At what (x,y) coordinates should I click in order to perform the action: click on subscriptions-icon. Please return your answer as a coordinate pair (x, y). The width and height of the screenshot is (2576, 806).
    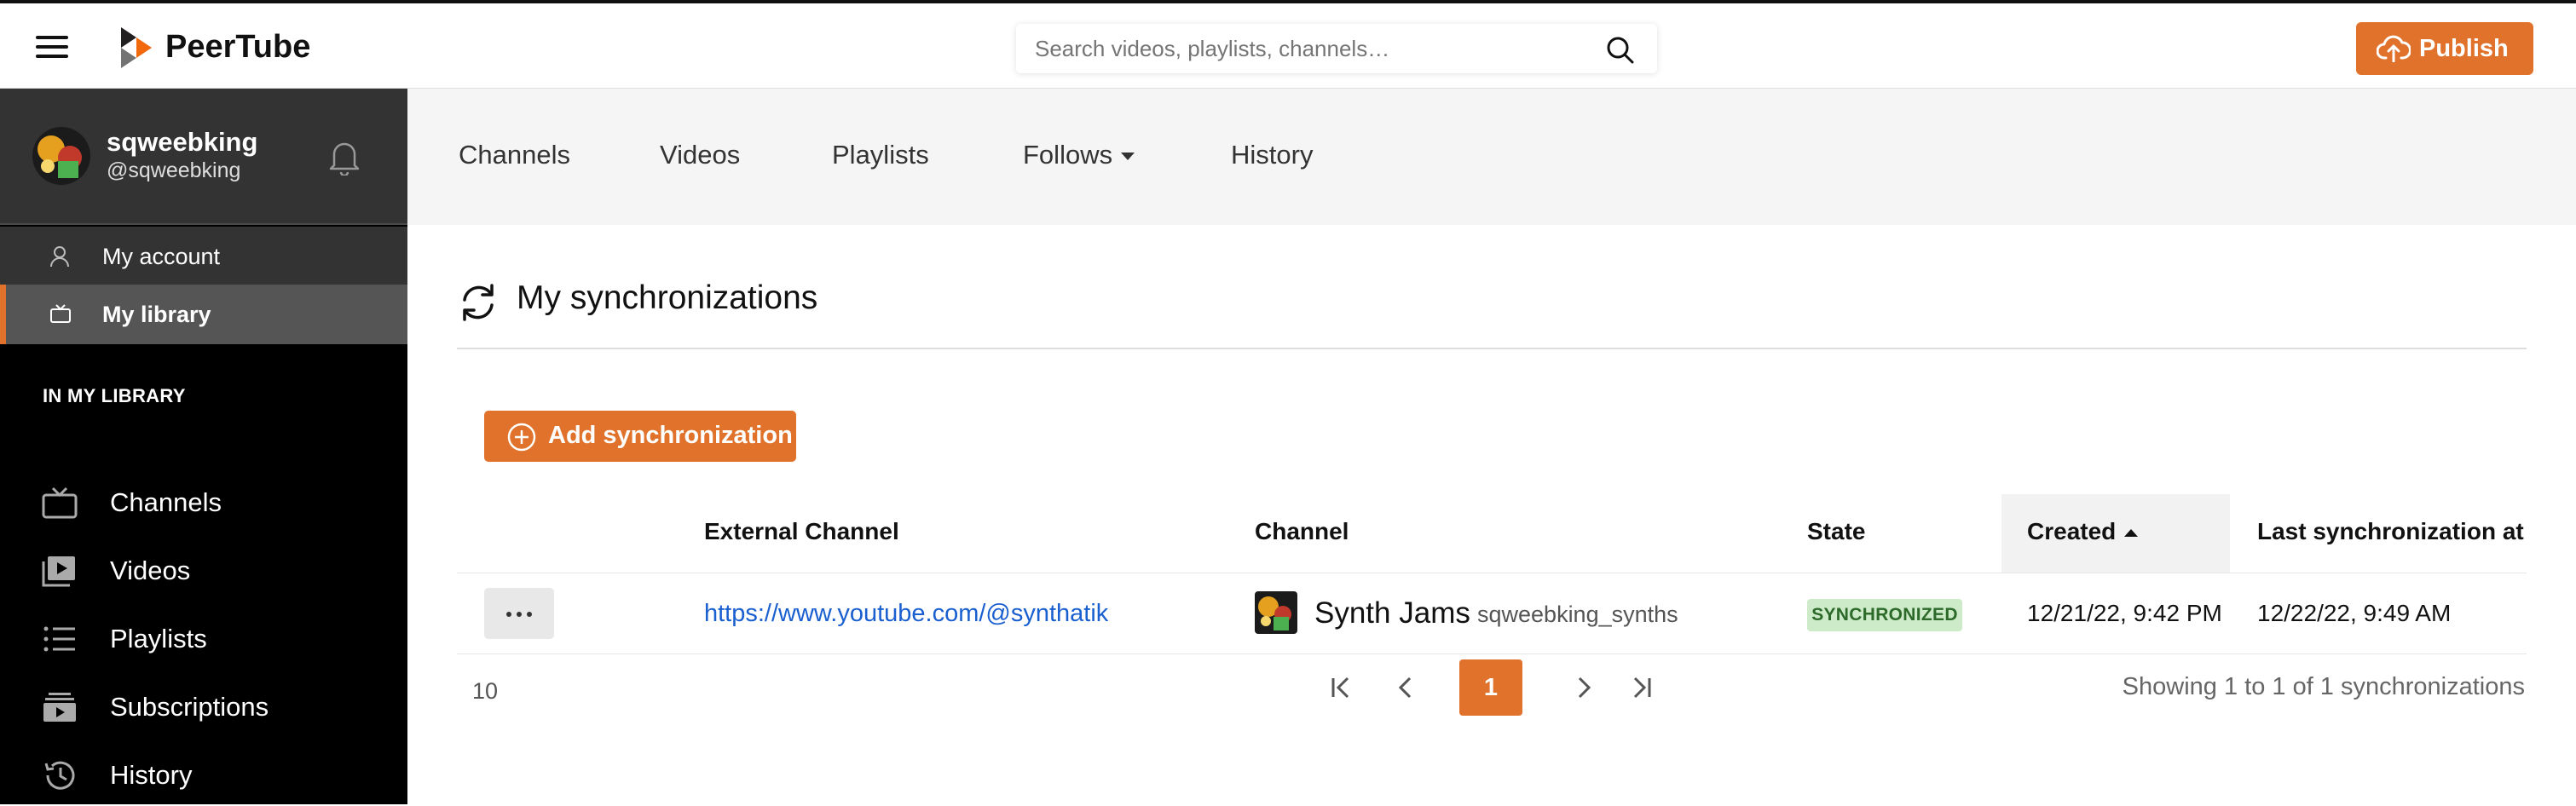
    Looking at the image, I should click on (59, 709).